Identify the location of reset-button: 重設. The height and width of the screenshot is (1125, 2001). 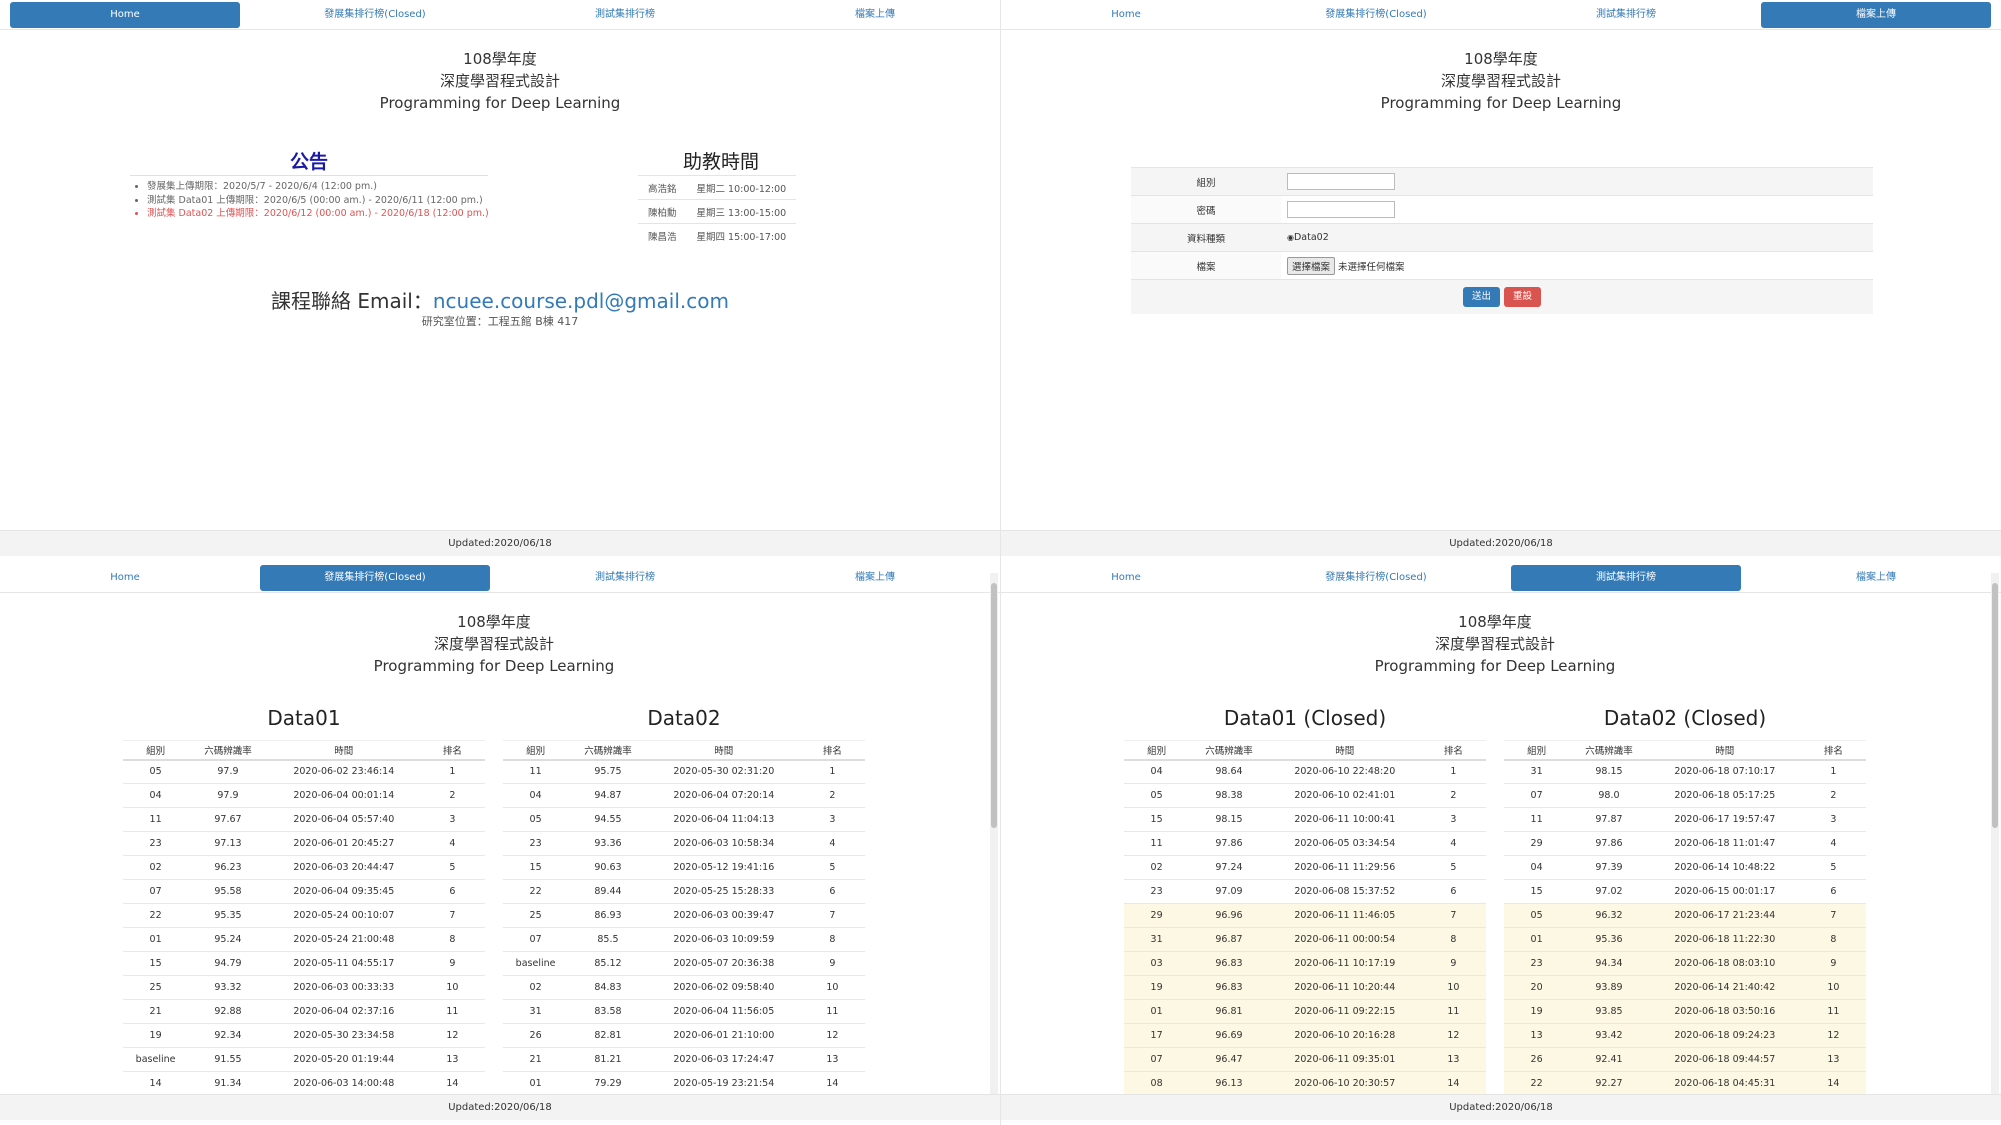
(1523, 296).